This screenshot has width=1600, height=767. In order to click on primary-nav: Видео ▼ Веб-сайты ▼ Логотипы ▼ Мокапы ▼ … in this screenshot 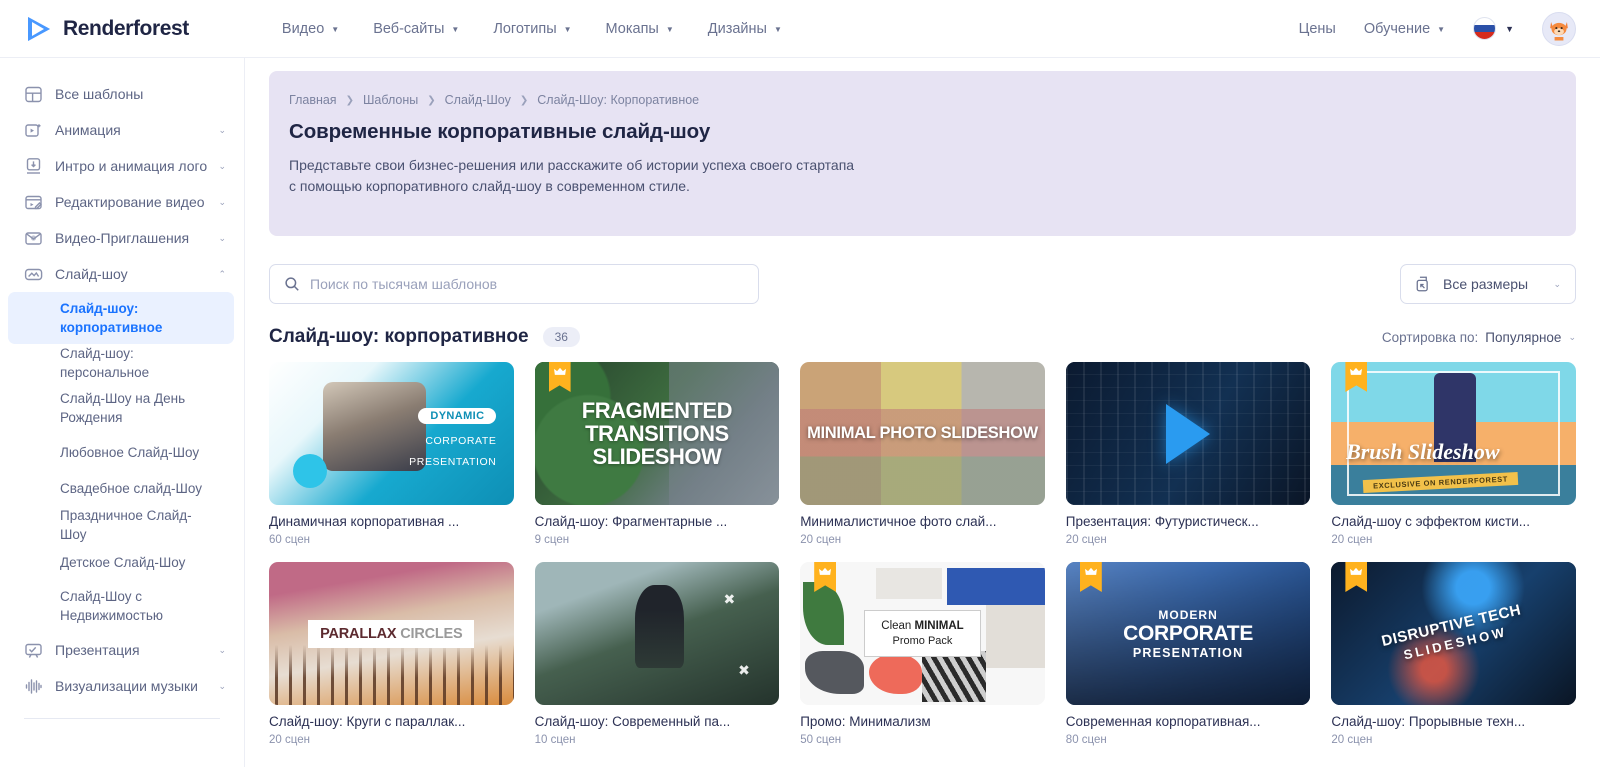, I will do `click(532, 29)`.